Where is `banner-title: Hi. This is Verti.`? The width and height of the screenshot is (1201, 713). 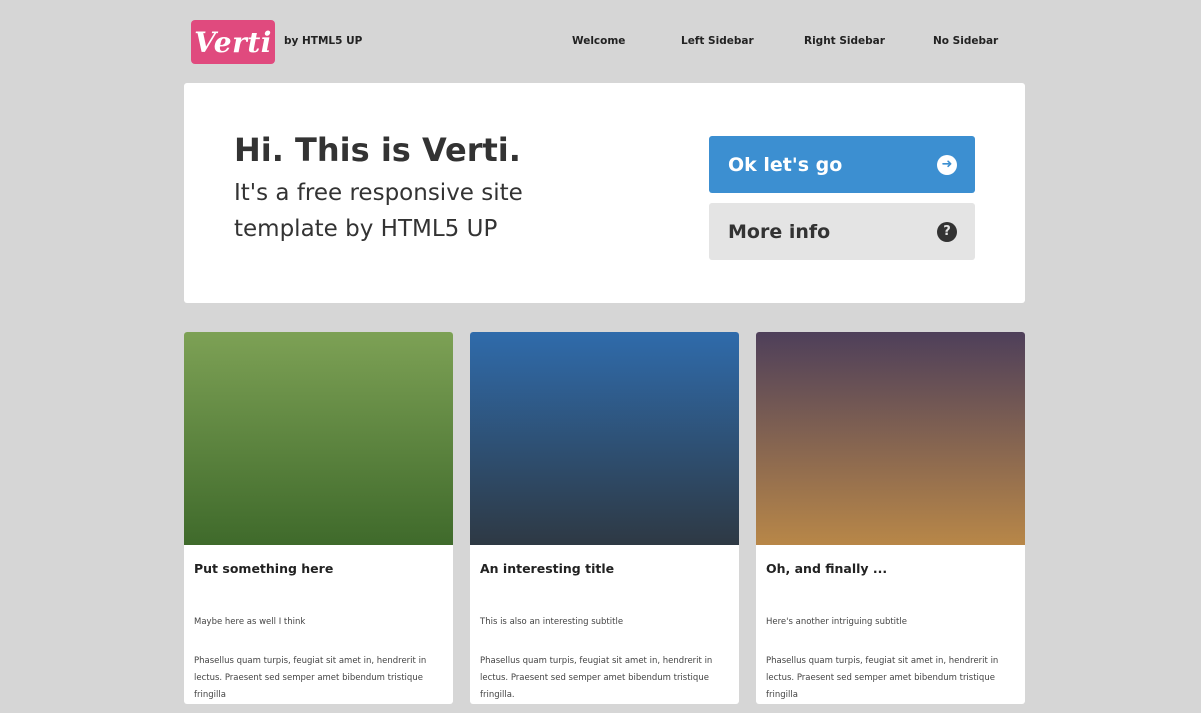 banner-title: Hi. This is Verti. is located at coordinates (377, 150).